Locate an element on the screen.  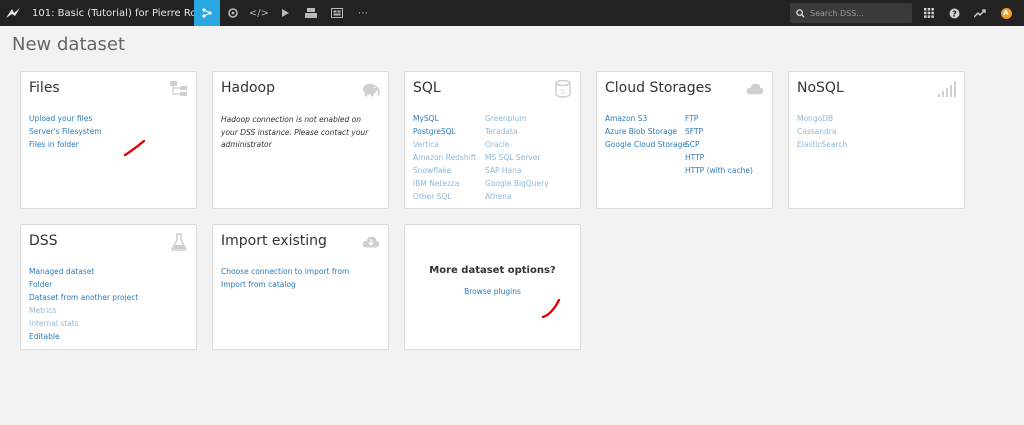
athena-link: Athena is located at coordinates (517, 197).